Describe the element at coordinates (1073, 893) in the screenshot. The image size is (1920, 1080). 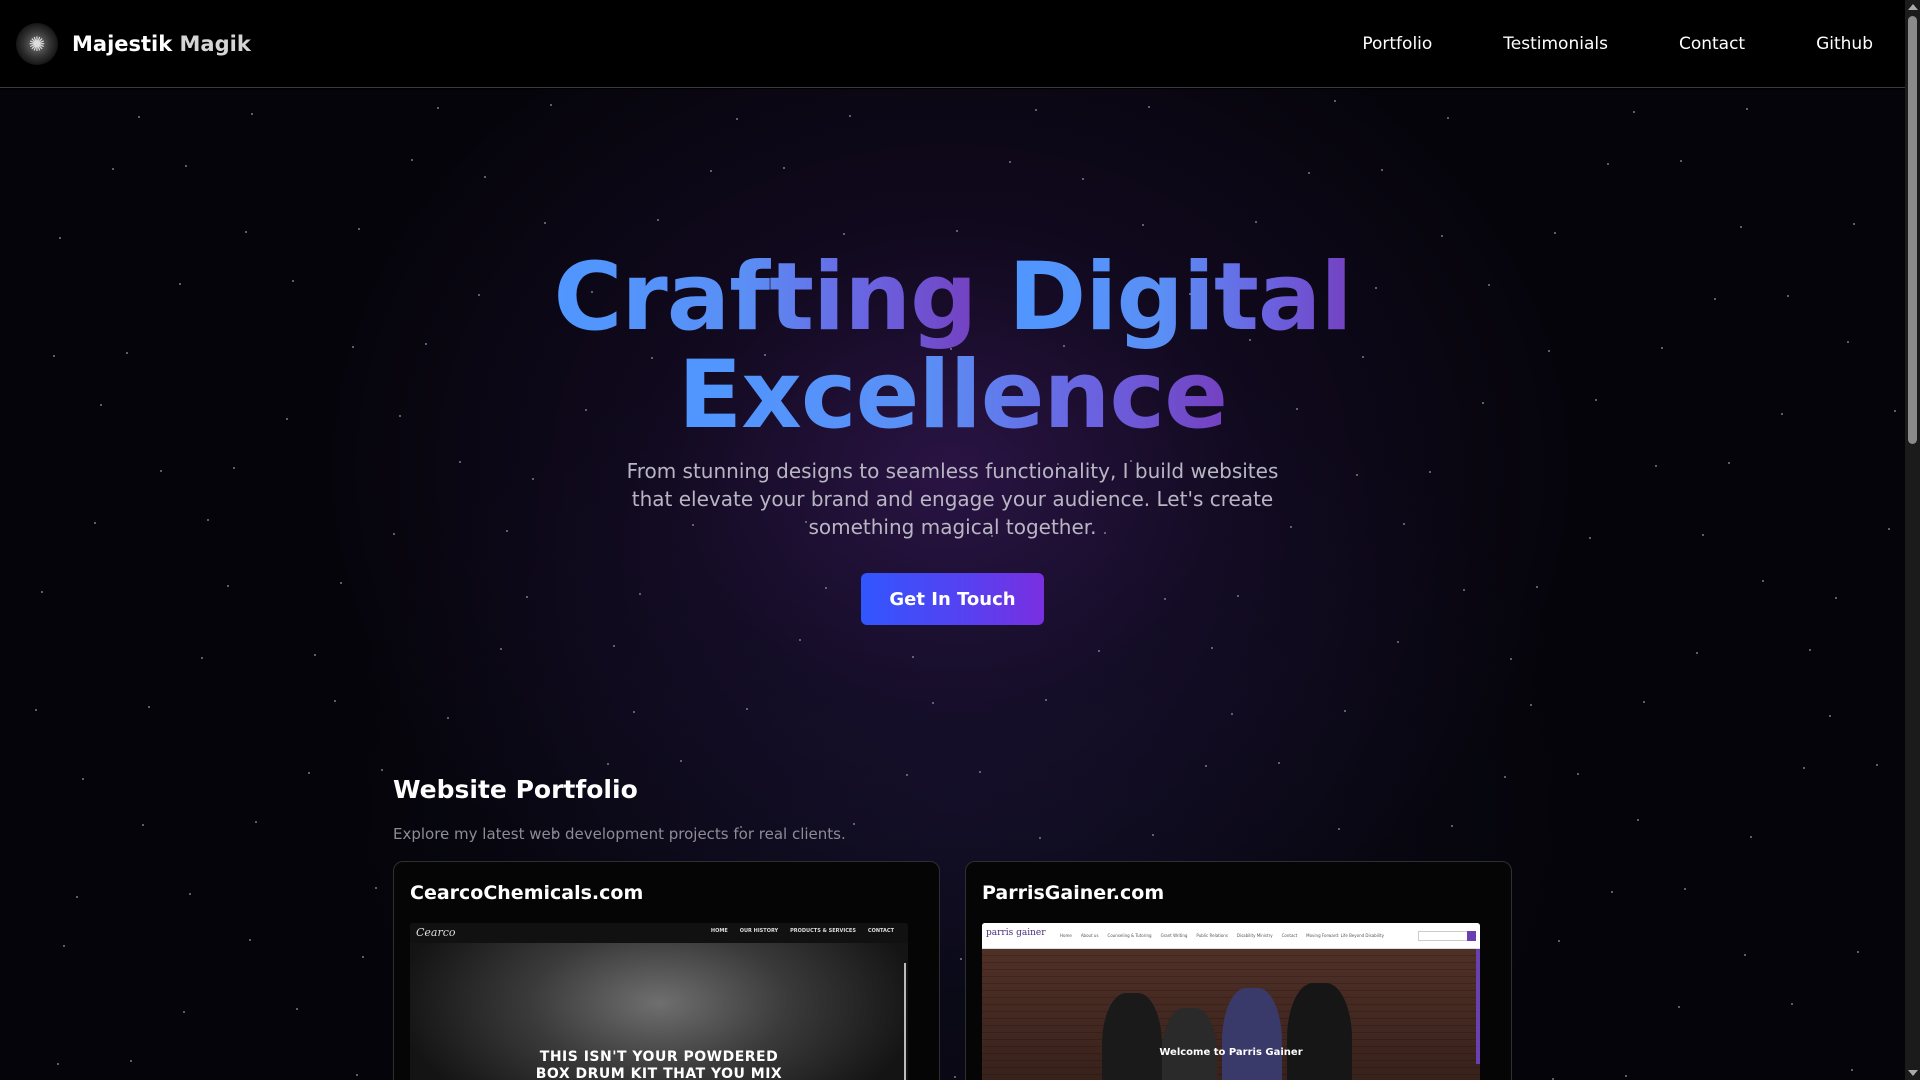
I see `portfolio-card-title: ParrisGainer.com` at that location.